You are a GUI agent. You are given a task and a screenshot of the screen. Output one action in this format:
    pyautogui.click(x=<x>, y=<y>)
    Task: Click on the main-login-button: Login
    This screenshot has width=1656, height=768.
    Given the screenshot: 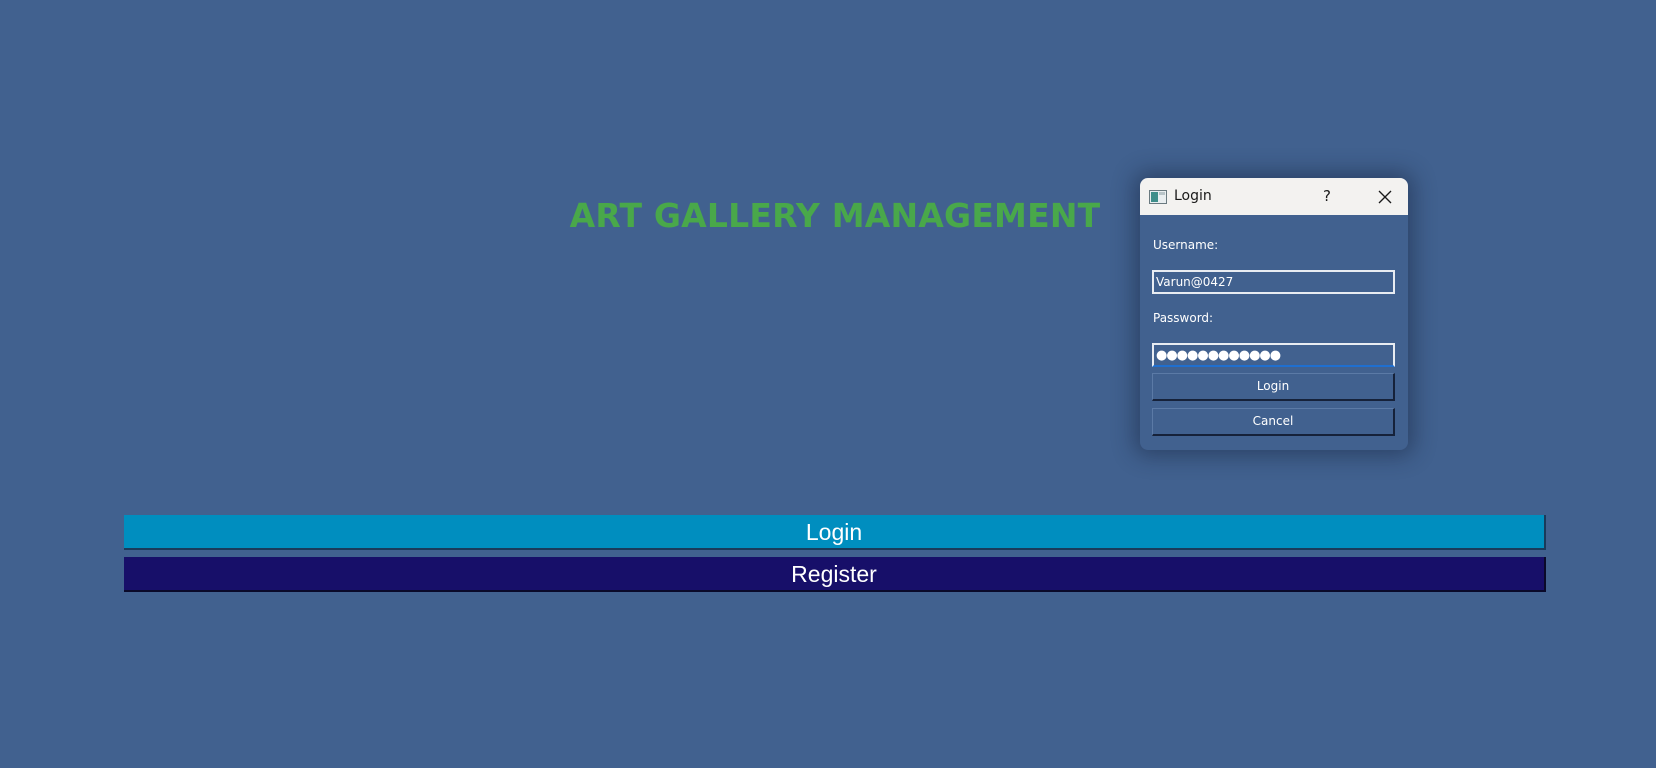 What is the action you would take?
    pyautogui.click(x=835, y=532)
    